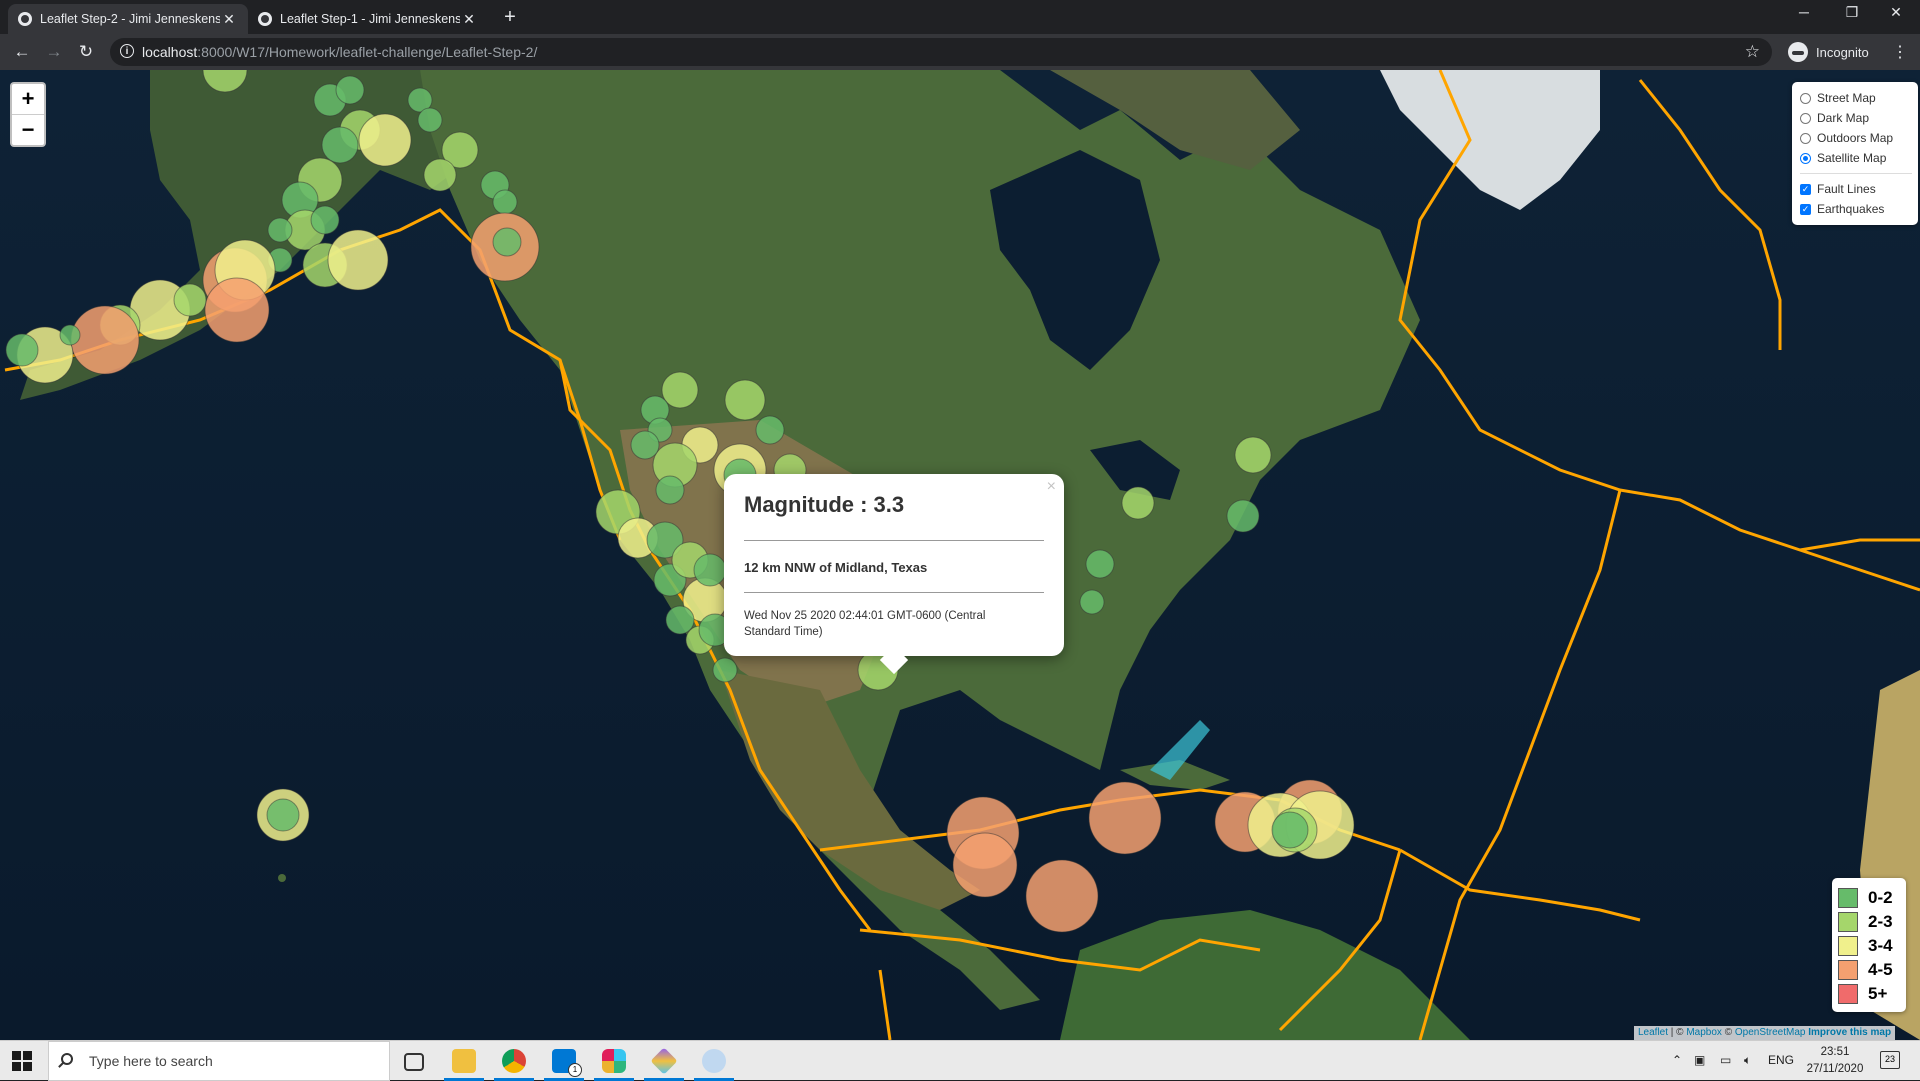  Describe the element at coordinates (464, 1061) in the screenshot. I see `file-explorer-icon` at that location.